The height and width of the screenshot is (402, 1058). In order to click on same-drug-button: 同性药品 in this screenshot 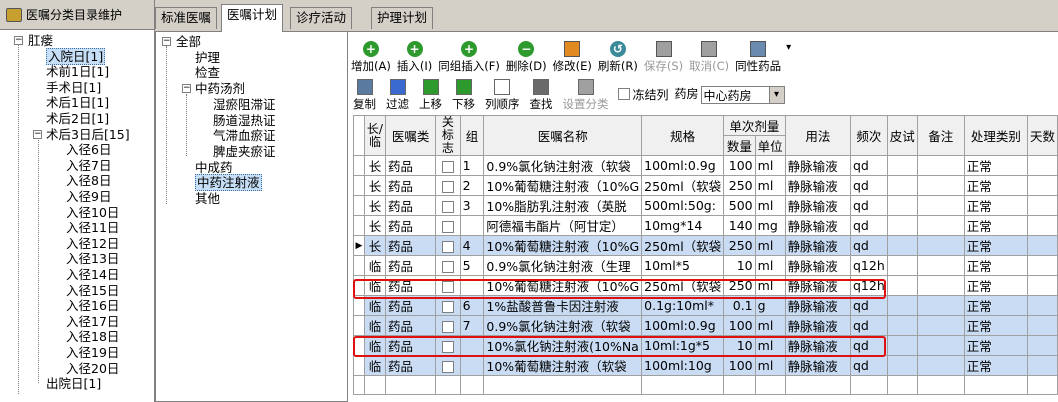, I will do `click(758, 55)`.